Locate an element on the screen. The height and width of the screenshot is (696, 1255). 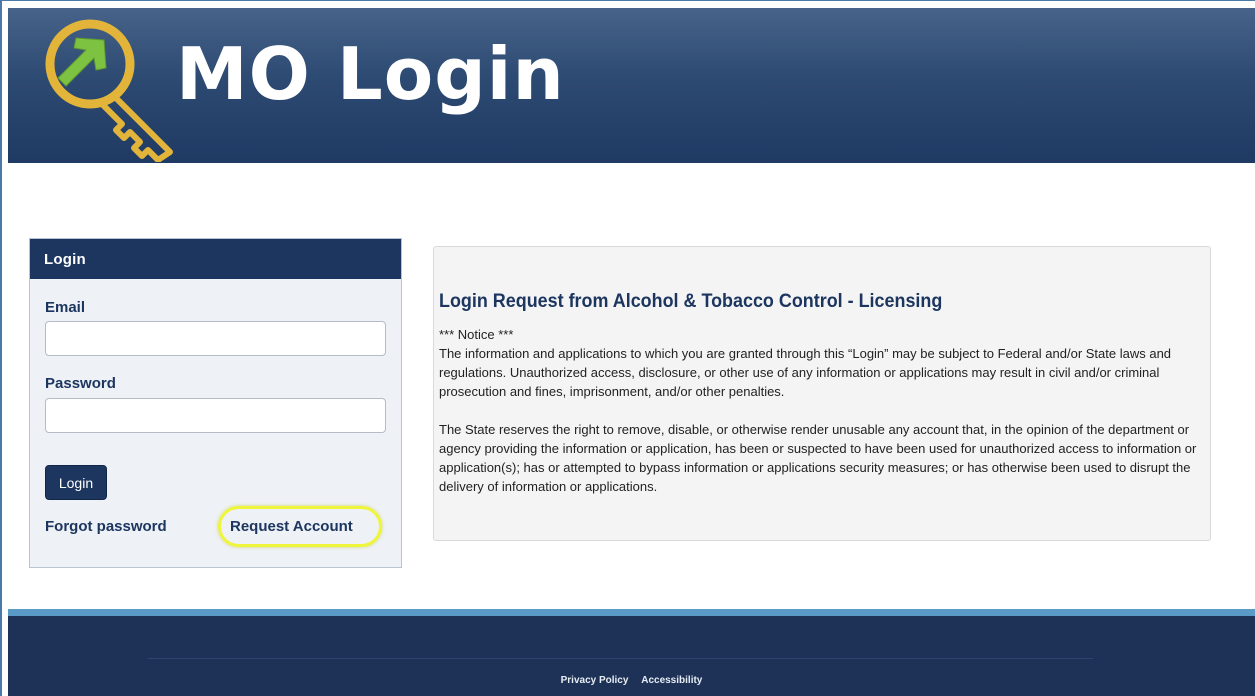
request-account-link: Request Account is located at coordinates (291, 526).